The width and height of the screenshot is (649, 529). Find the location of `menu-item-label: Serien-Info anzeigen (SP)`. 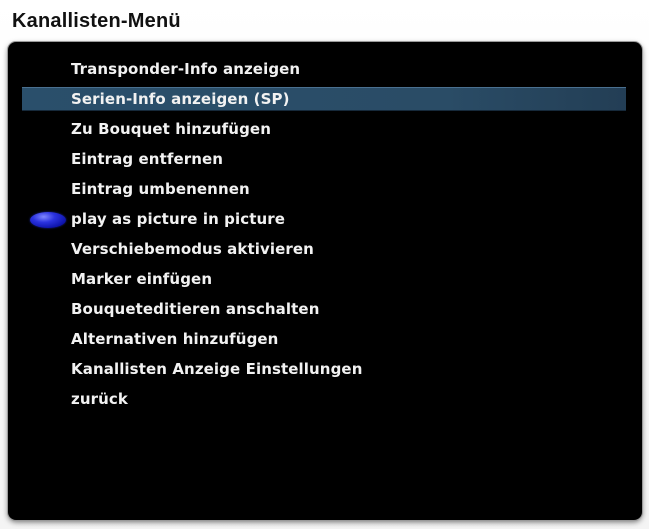

menu-item-label: Serien-Info anzeigen (SP) is located at coordinates (180, 99).